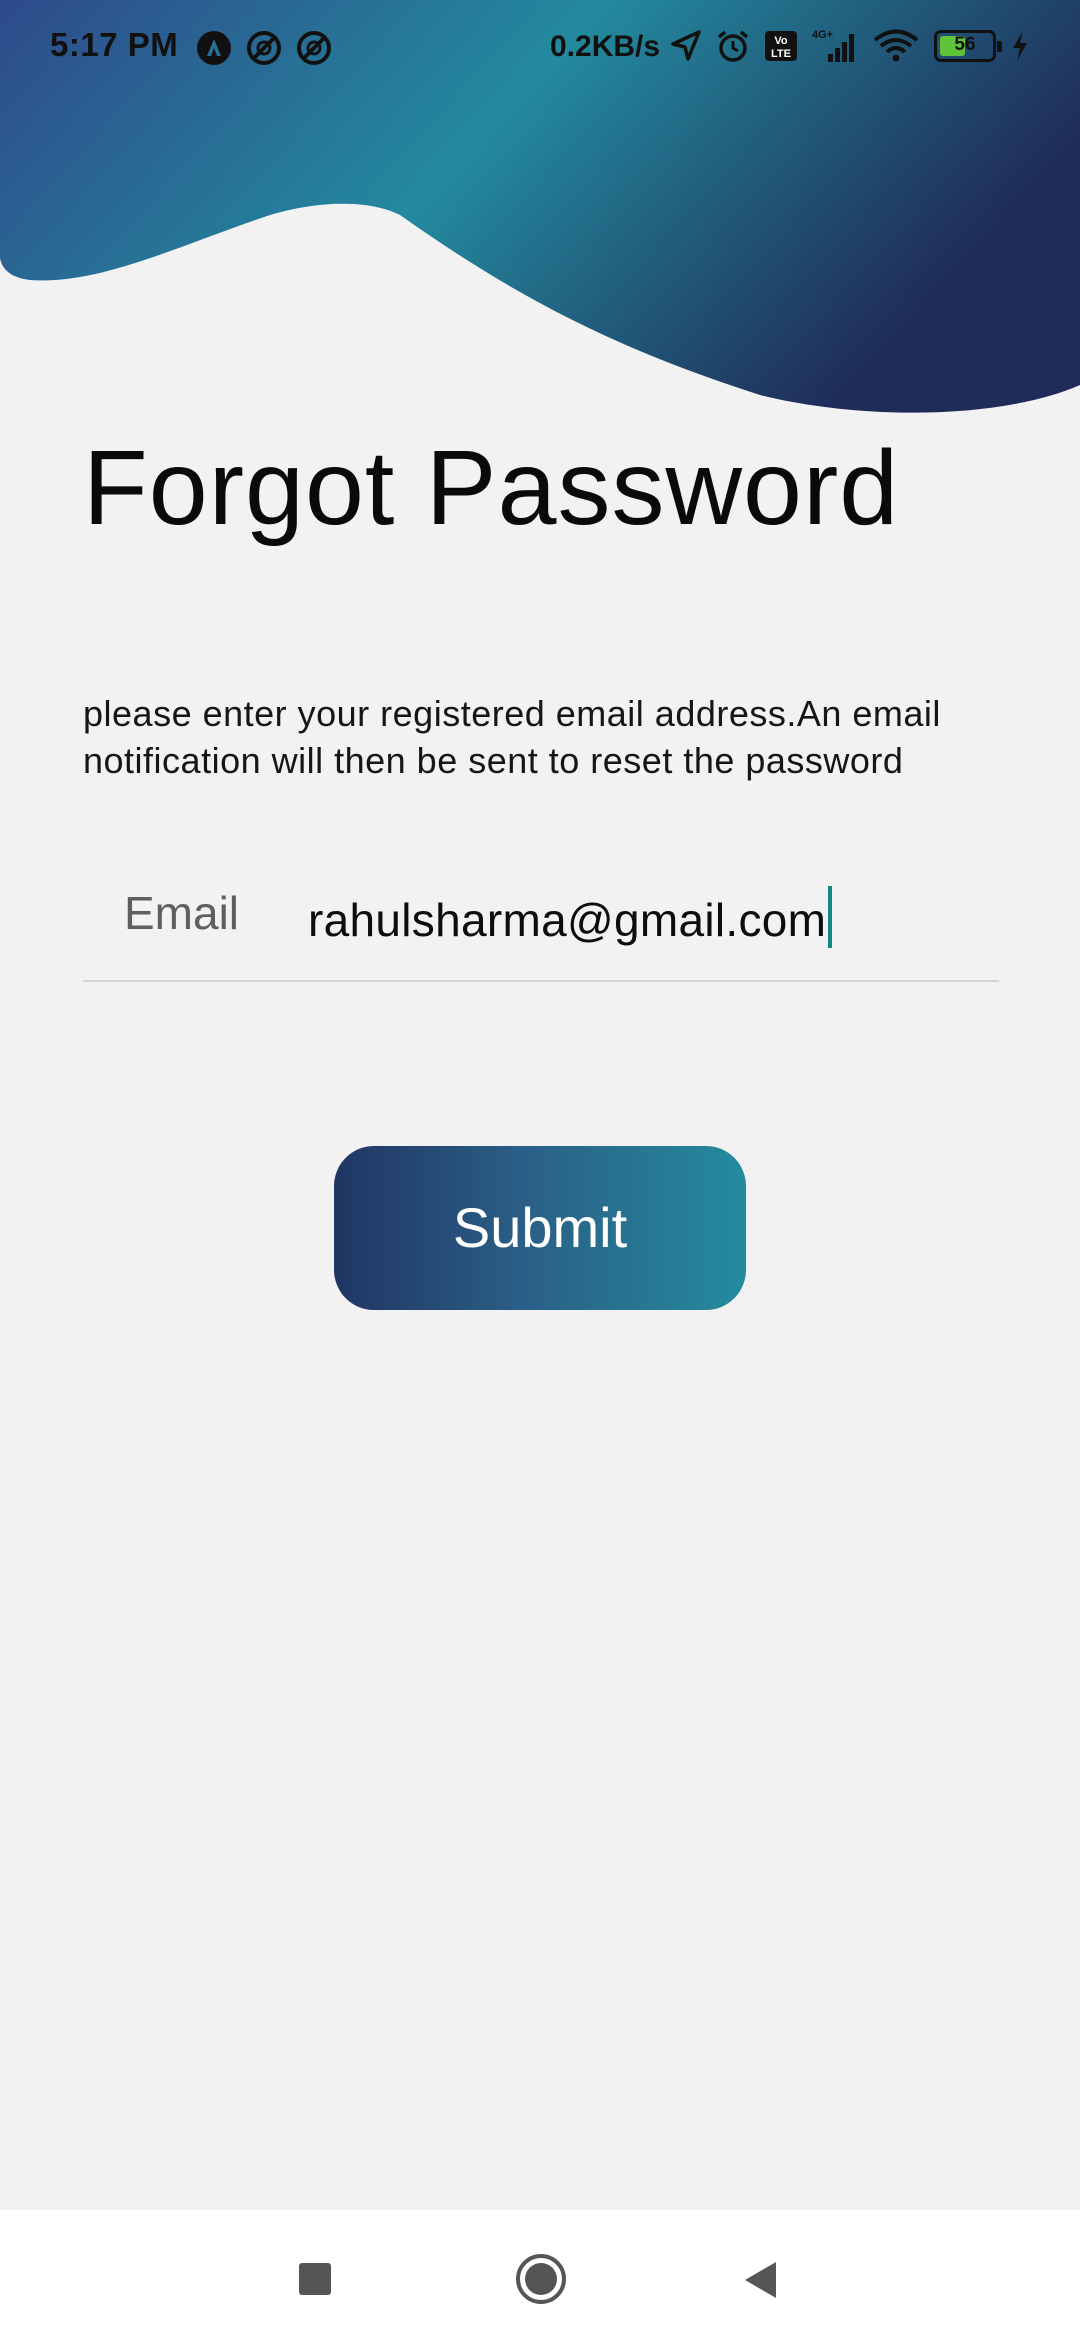  What do you see at coordinates (733, 46) in the screenshot?
I see `alarm-icon` at bounding box center [733, 46].